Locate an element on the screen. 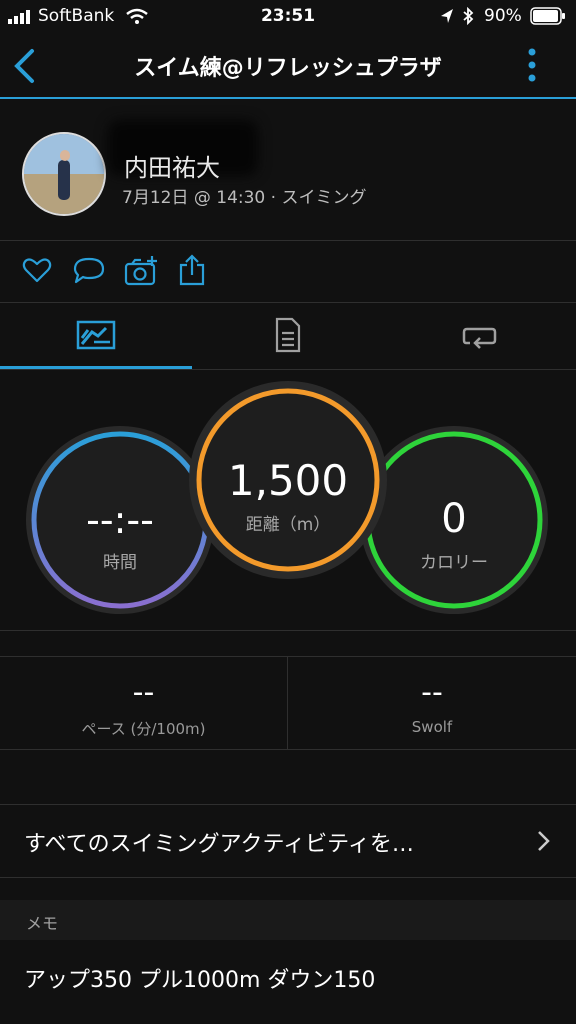 This screenshot has width=576, height=1024. distance-value: 1,500 is located at coordinates (288, 480).